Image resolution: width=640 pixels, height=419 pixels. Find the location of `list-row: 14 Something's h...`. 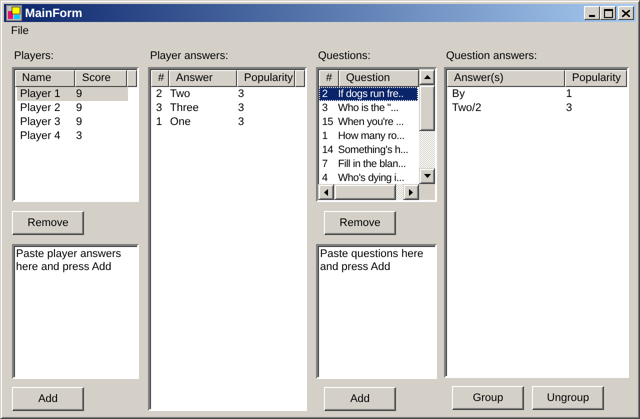

list-row: 14 Something's h... is located at coordinates (370, 150).